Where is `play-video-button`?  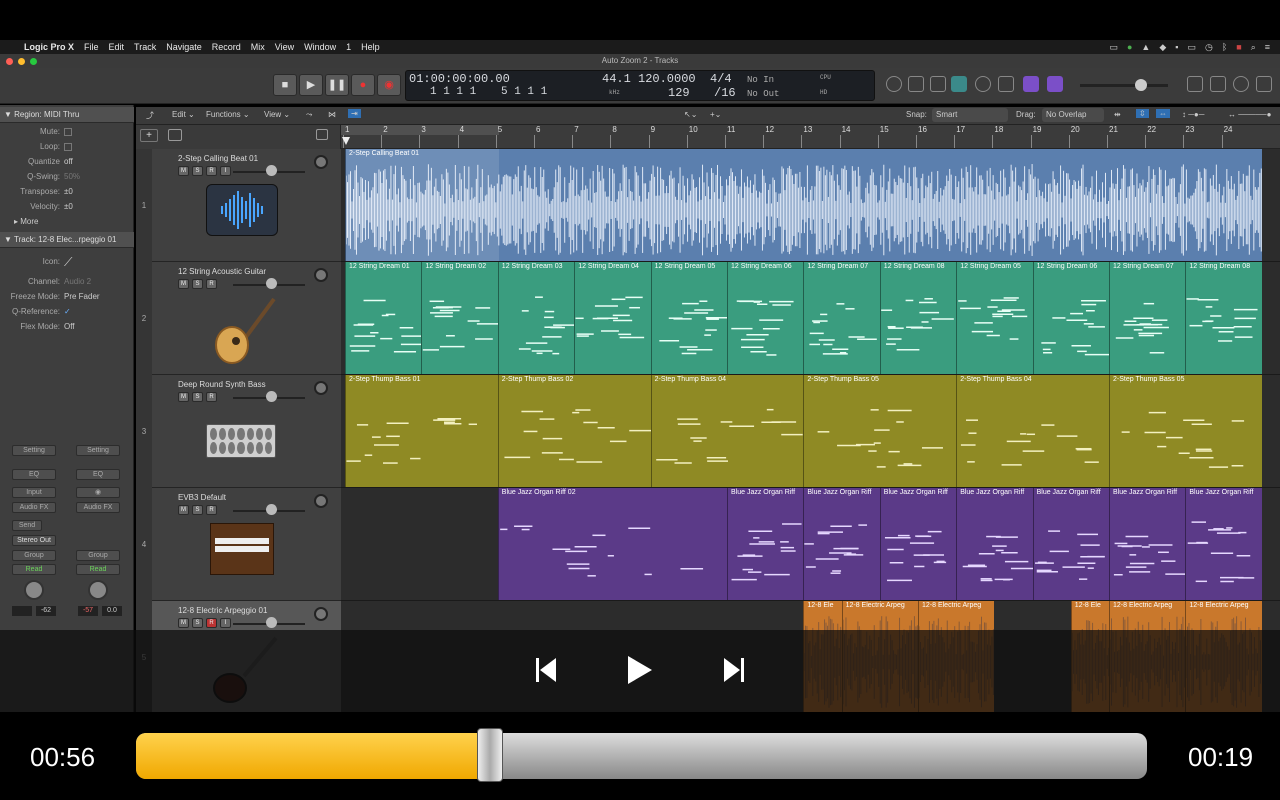
play-video-button is located at coordinates (640, 670).